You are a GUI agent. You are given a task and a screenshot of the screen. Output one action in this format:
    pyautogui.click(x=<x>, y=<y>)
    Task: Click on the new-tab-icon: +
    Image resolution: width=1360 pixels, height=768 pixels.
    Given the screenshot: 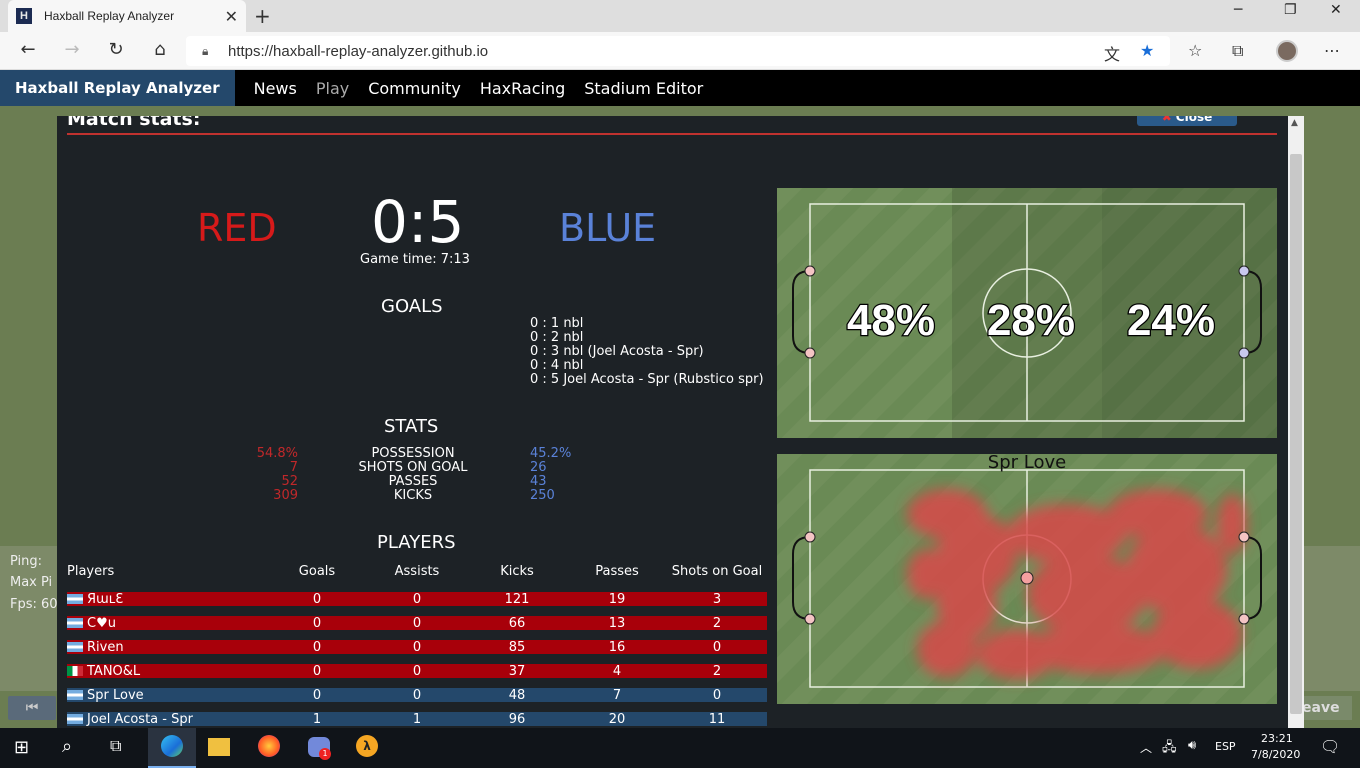 What is the action you would take?
    pyautogui.click(x=262, y=16)
    